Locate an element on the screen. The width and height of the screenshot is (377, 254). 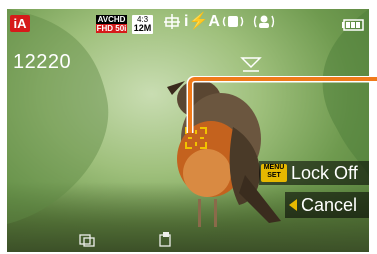
picture-size-label: 12M is located at coordinates (142, 28).